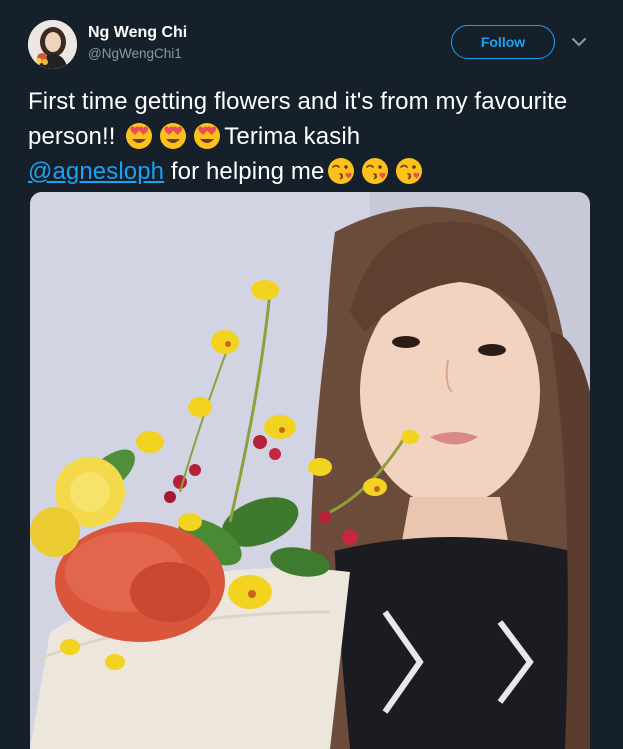 The height and width of the screenshot is (749, 623). Describe the element at coordinates (292, 136) in the screenshot. I see `tweet-text-part2: Terima kasih` at that location.